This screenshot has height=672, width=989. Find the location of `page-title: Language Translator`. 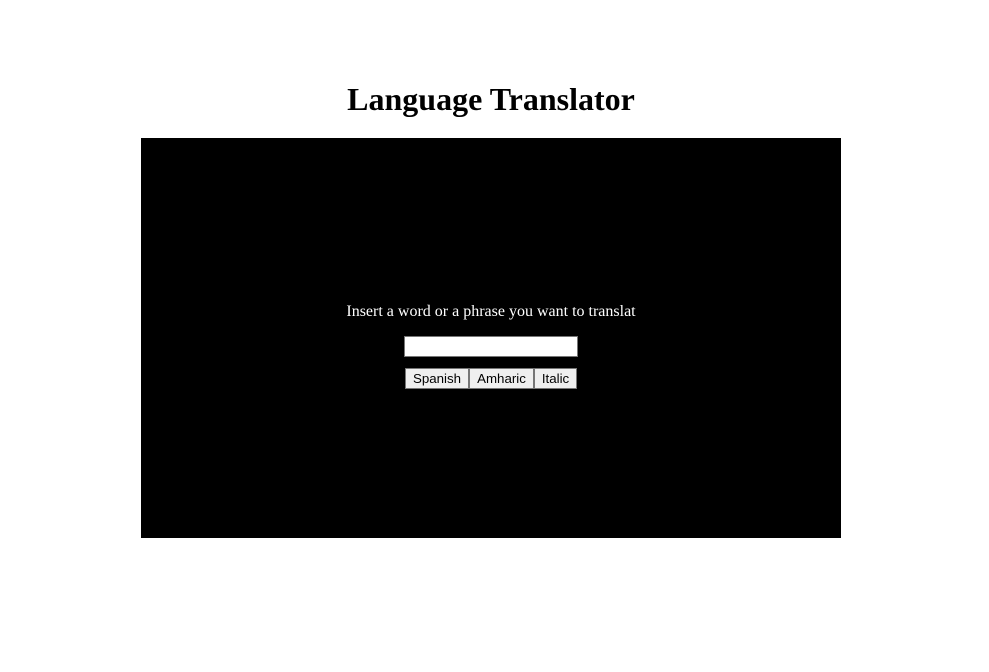

page-title: Language Translator is located at coordinates (491, 99).